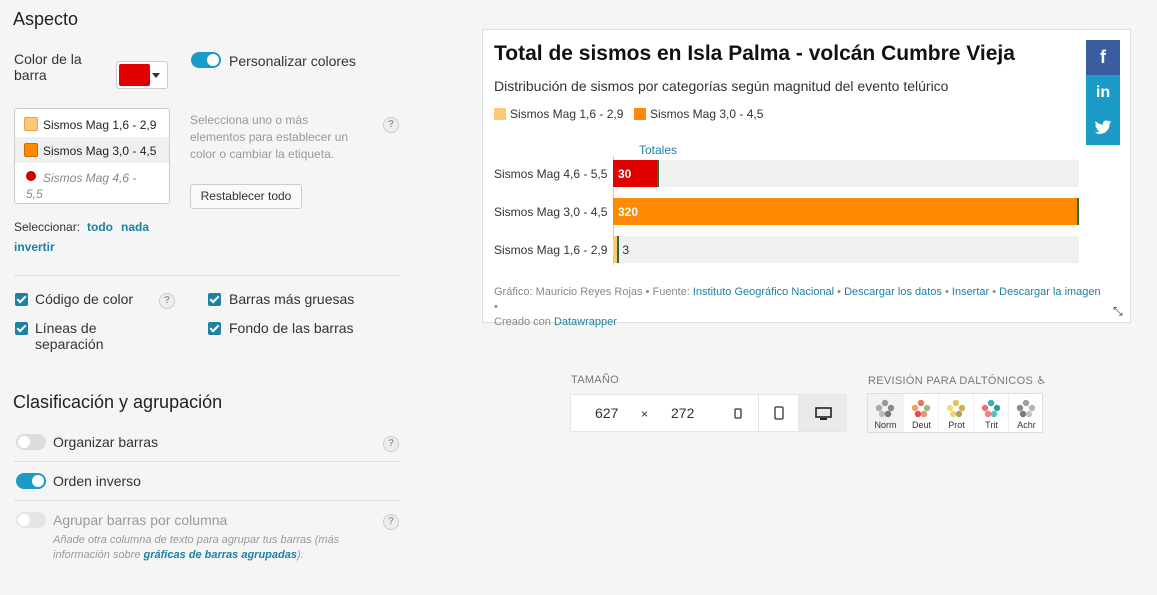 This screenshot has height=595, width=1157. I want to click on grouped-bars-link: gráficas de barras agrupadas, so click(220, 555).